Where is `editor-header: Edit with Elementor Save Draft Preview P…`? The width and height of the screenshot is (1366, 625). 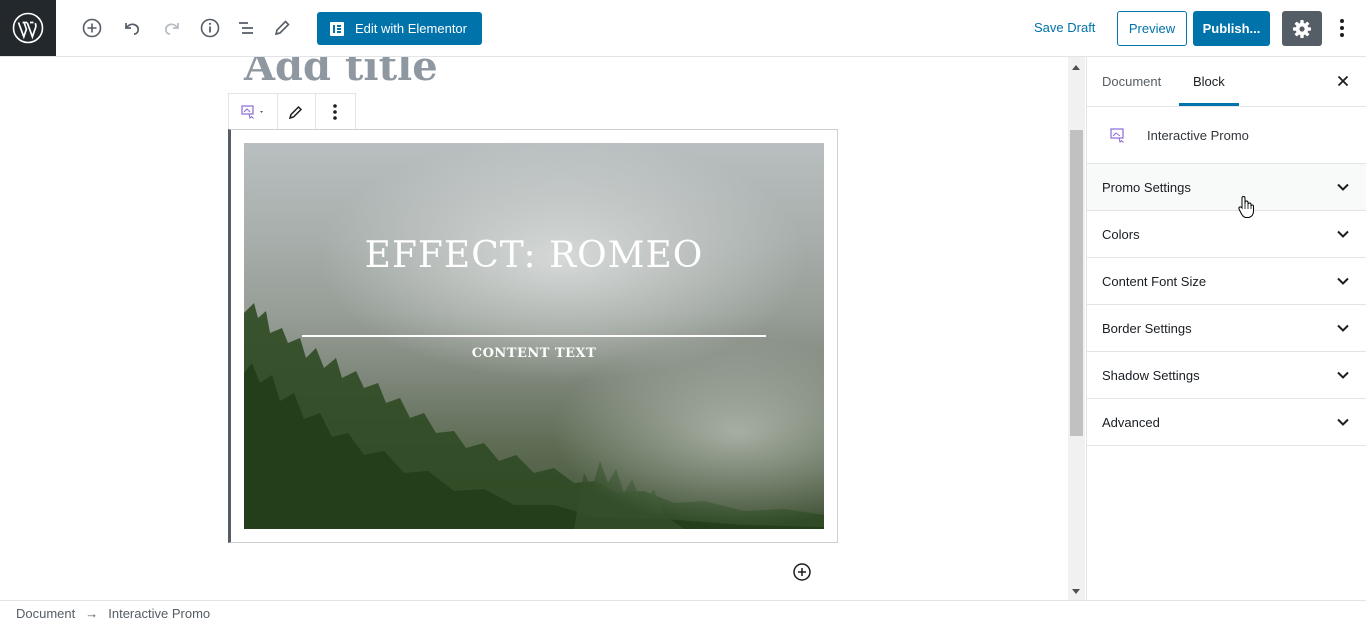
editor-header: Edit with Elementor Save Draft Preview P… is located at coordinates (683, 28).